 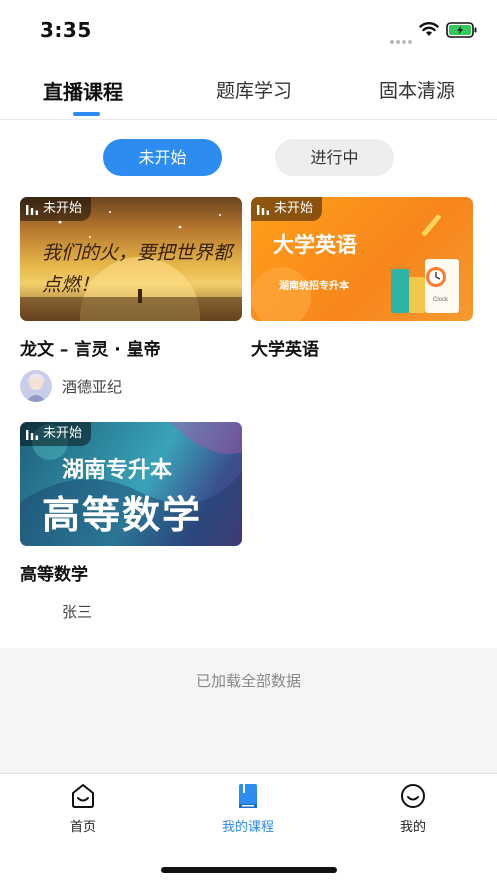 I want to click on home-smile-icon, so click(x=83, y=796).